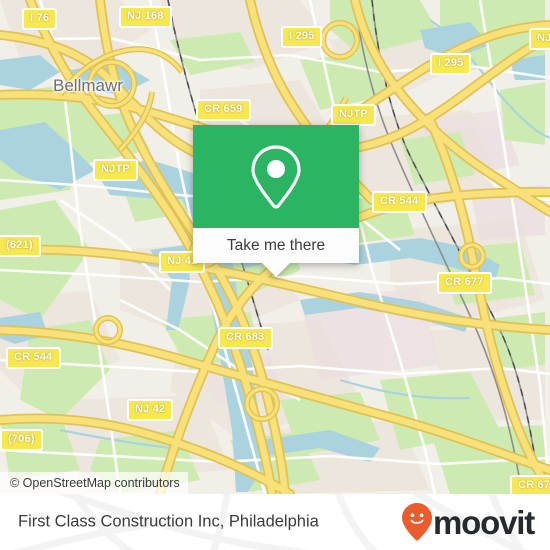 The height and width of the screenshot is (550, 550). Describe the element at coordinates (21, 440) in the screenshot. I see `road-shield-706: (706)` at that location.